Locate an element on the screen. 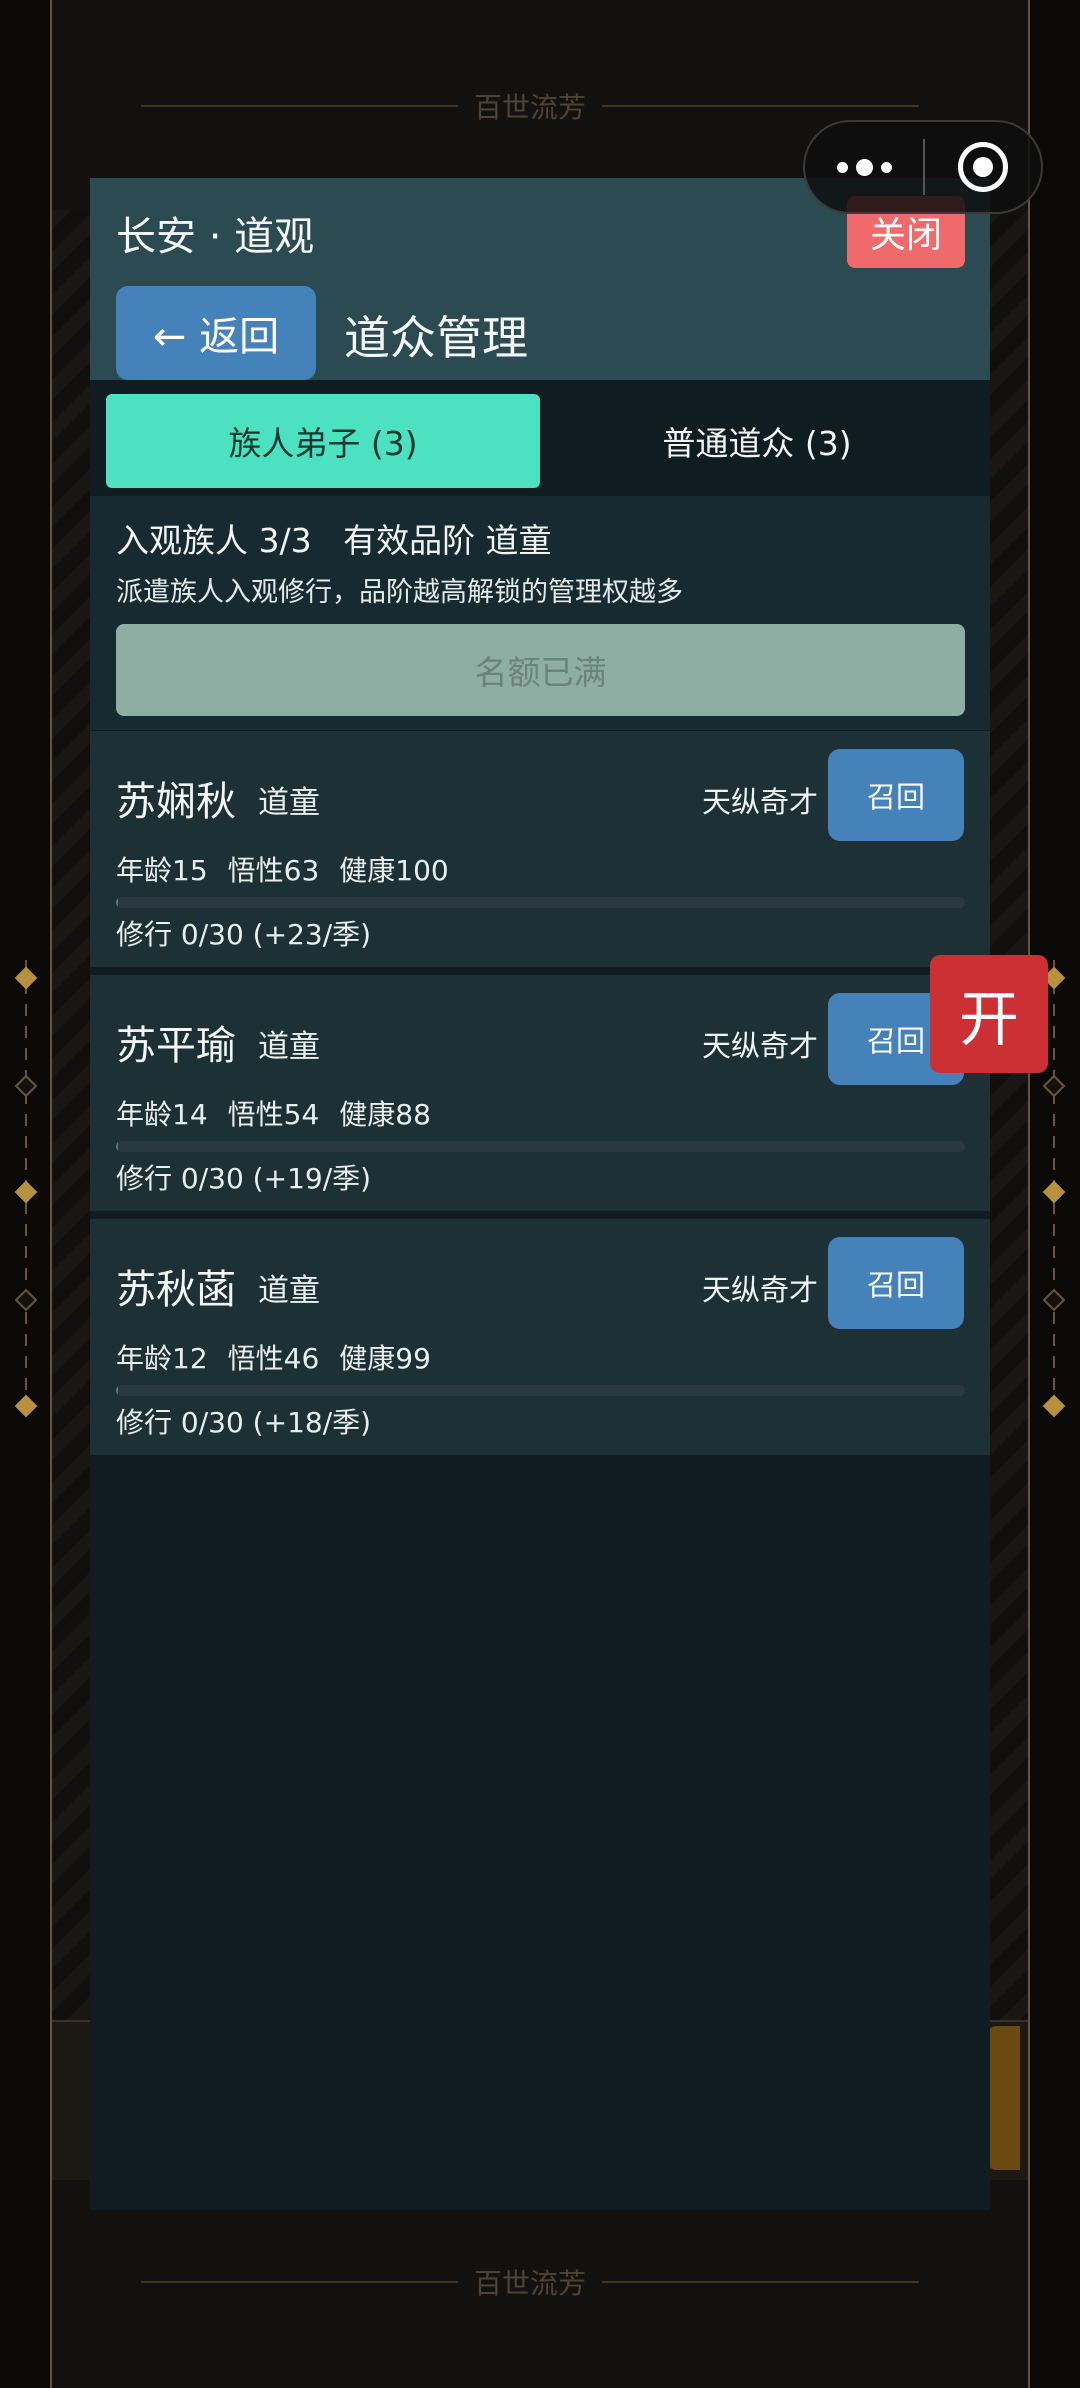  member-name: 苏秋菡 is located at coordinates (176, 1290).